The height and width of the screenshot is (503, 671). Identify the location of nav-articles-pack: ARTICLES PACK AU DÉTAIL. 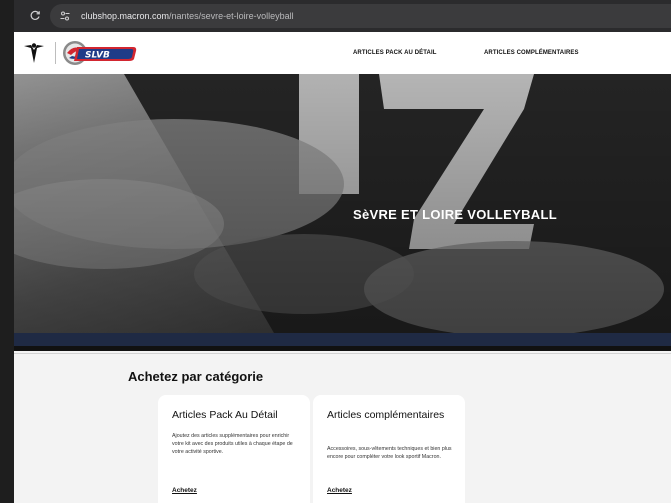
(395, 53).